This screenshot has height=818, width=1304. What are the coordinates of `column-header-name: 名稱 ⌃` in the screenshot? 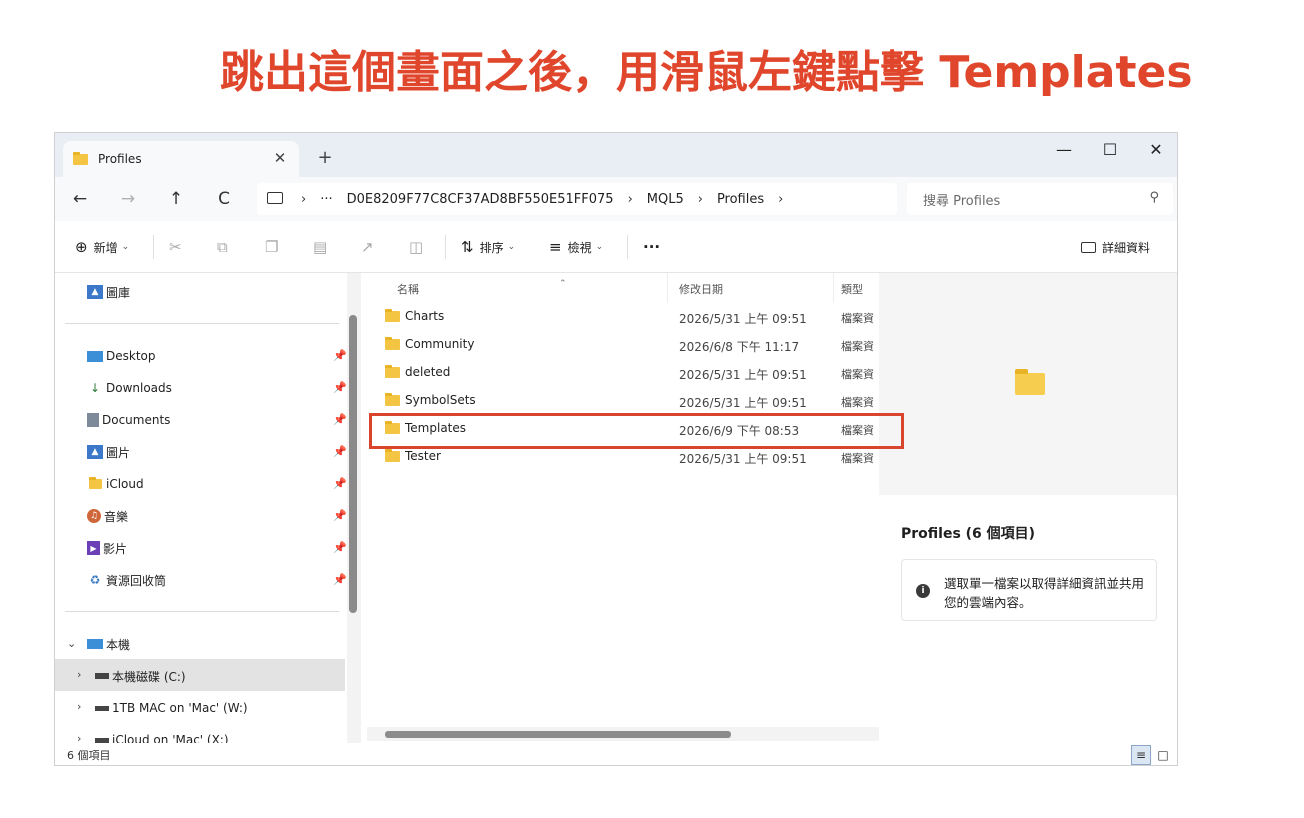 It's located at (482, 288).